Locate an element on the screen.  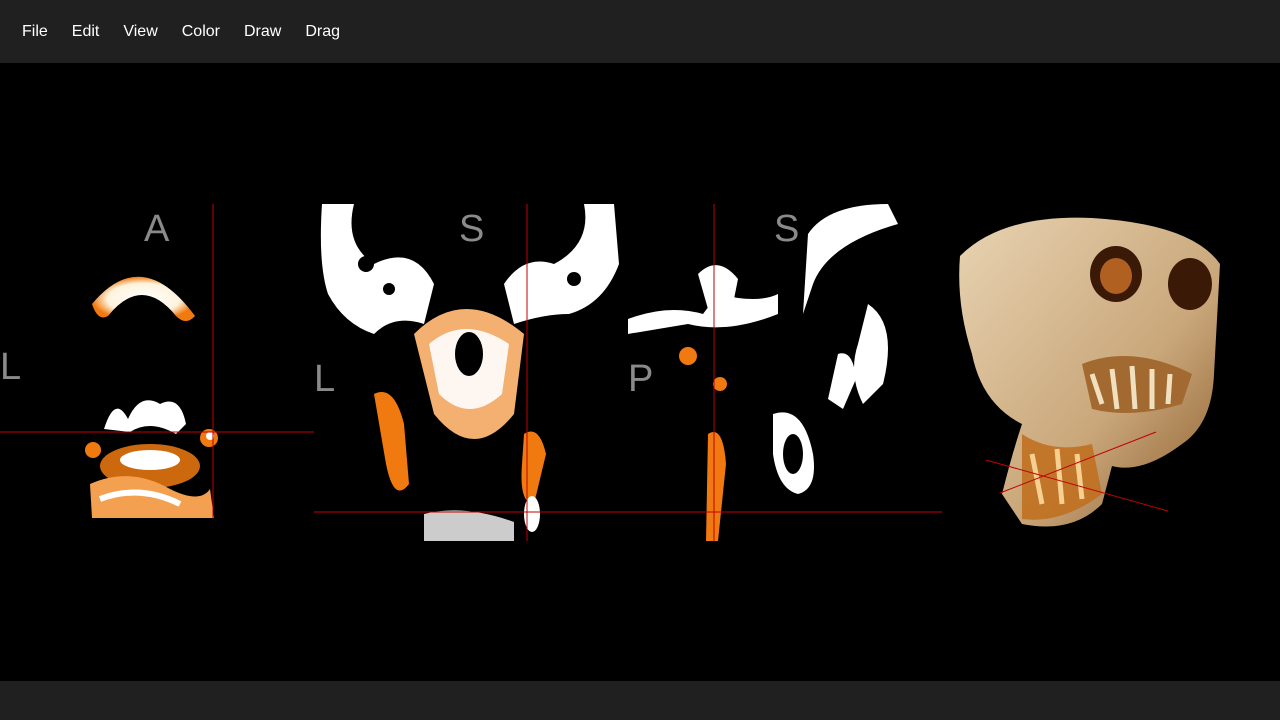
sagittal-slice-image is located at coordinates (785, 372).